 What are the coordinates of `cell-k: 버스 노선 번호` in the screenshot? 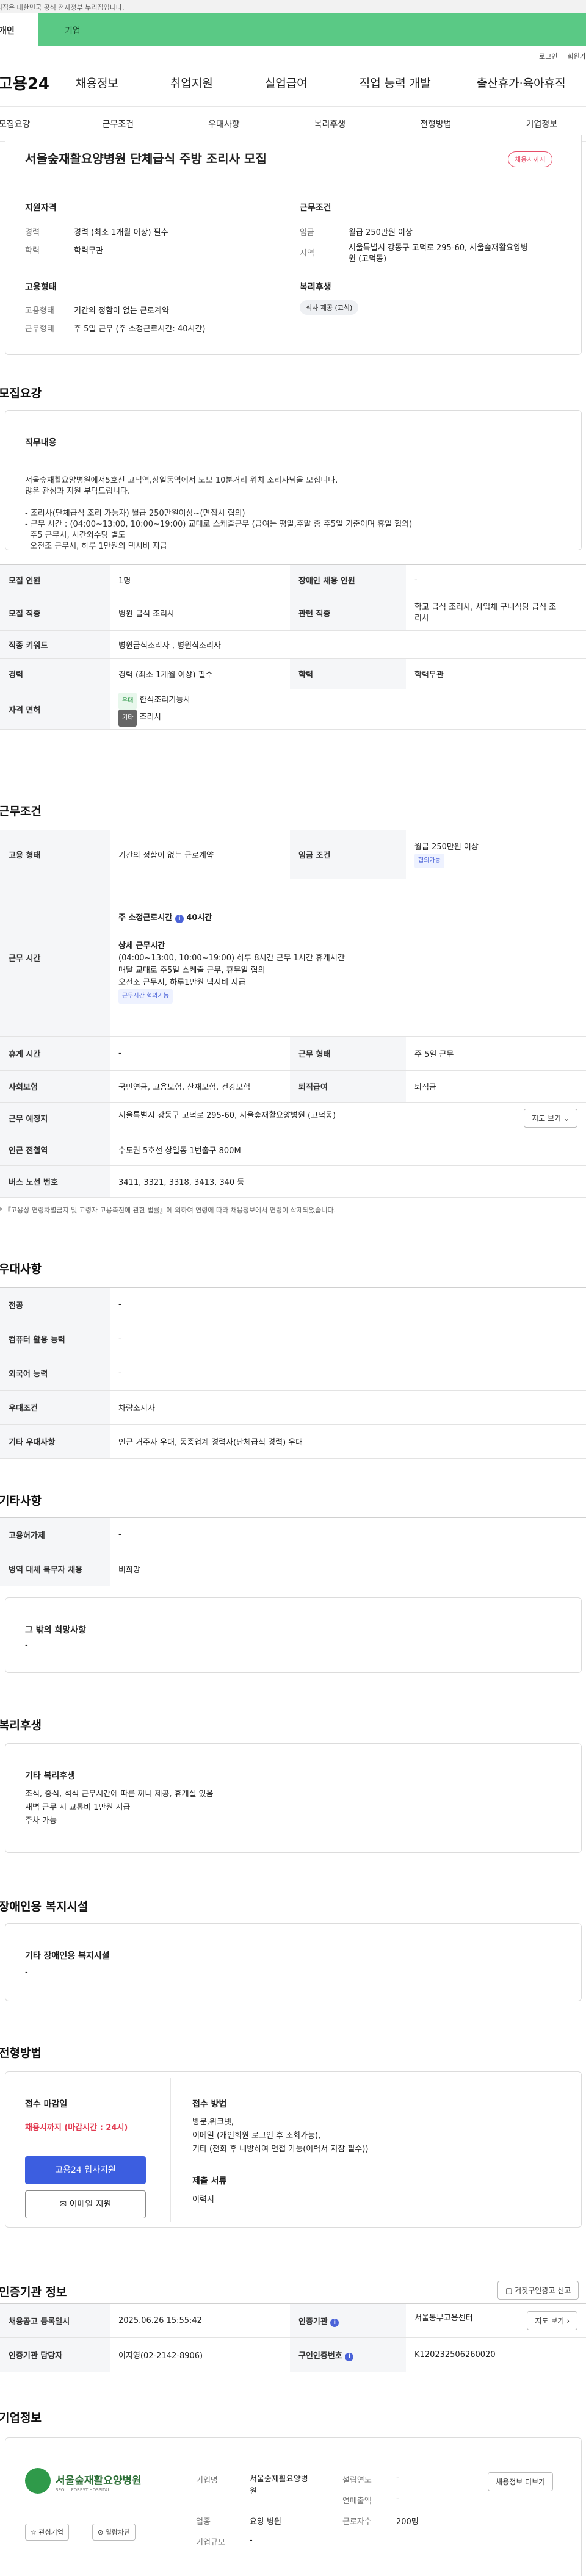 It's located at (55, 1181).